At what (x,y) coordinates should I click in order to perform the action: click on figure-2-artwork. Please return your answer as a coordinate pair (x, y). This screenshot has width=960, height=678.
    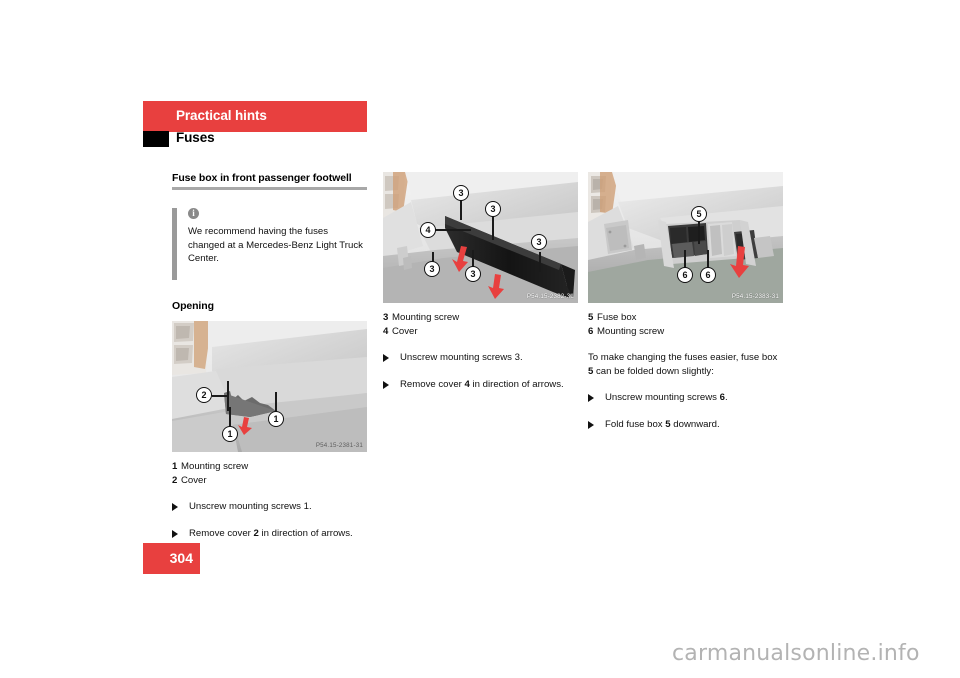
    Looking at the image, I should click on (480, 237).